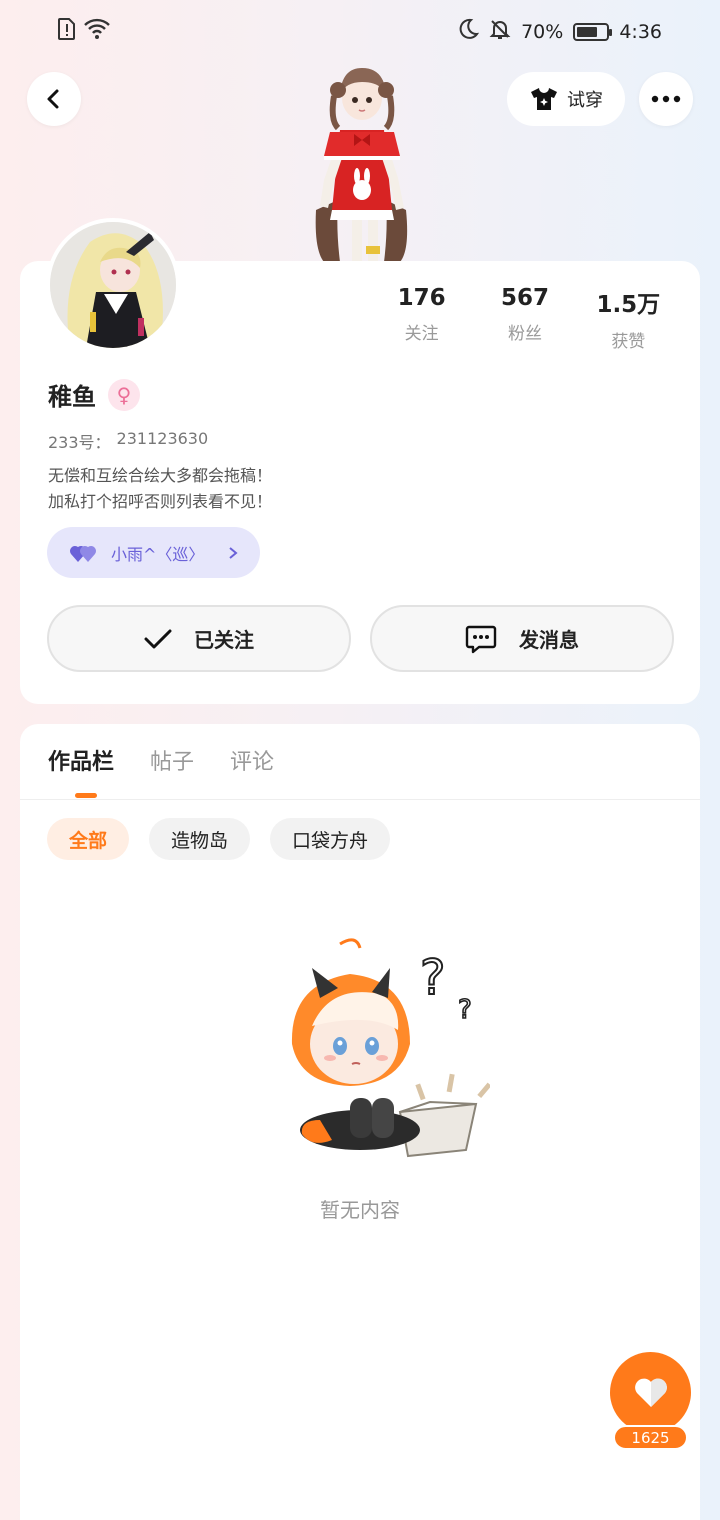  What do you see at coordinates (67, 31) in the screenshot?
I see `sim-alert-icon` at bounding box center [67, 31].